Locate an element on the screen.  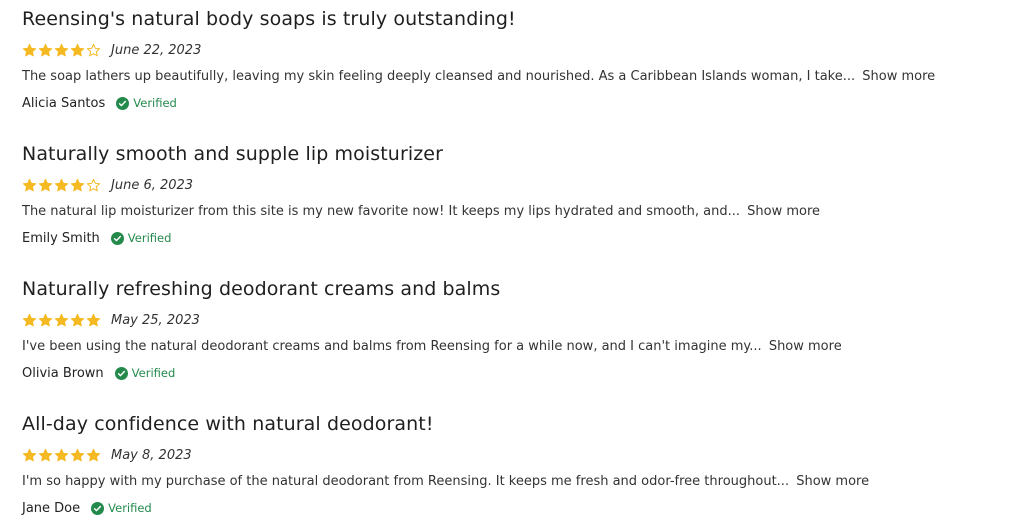
review-date: June 6, 2023 is located at coordinates (152, 185).